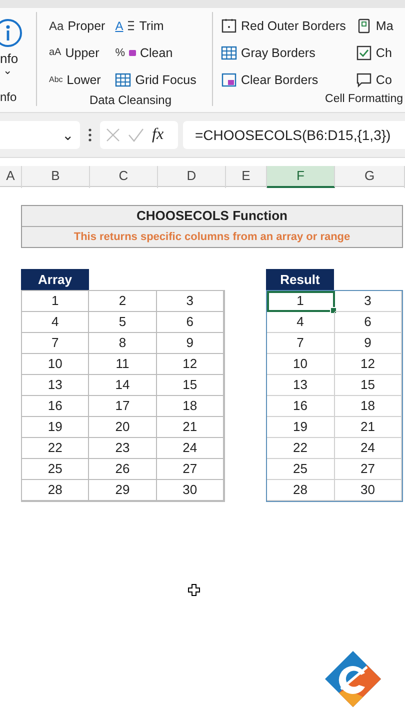 This screenshot has height=720, width=405. What do you see at coordinates (136, 135) in the screenshot?
I see `check-icon` at bounding box center [136, 135].